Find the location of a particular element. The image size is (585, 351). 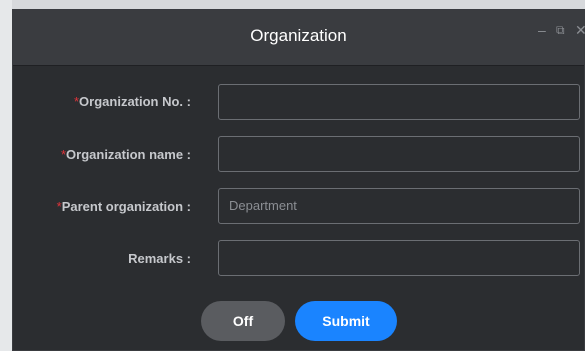

remarks-input is located at coordinates (399, 258).